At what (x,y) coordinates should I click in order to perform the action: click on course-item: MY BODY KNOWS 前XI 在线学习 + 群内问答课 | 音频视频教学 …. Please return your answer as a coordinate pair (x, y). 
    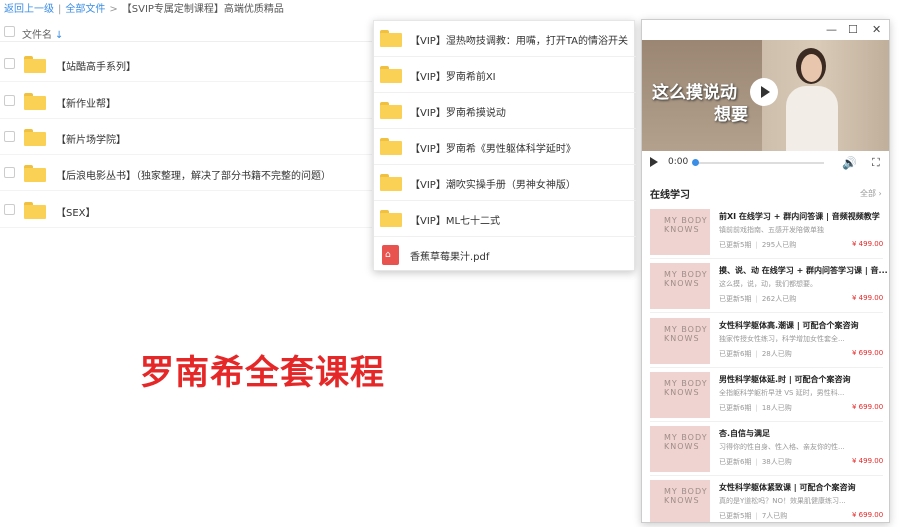
    Looking at the image, I should click on (765, 236).